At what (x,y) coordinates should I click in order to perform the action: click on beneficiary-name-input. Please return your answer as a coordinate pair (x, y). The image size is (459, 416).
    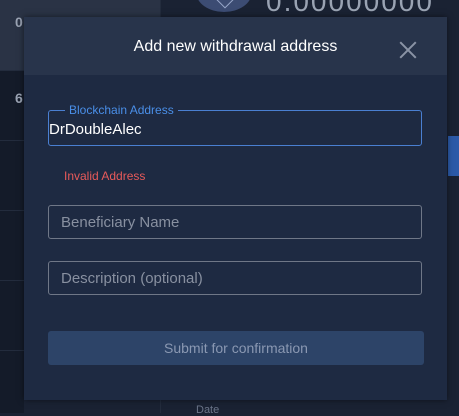
    Looking at the image, I should click on (235, 222).